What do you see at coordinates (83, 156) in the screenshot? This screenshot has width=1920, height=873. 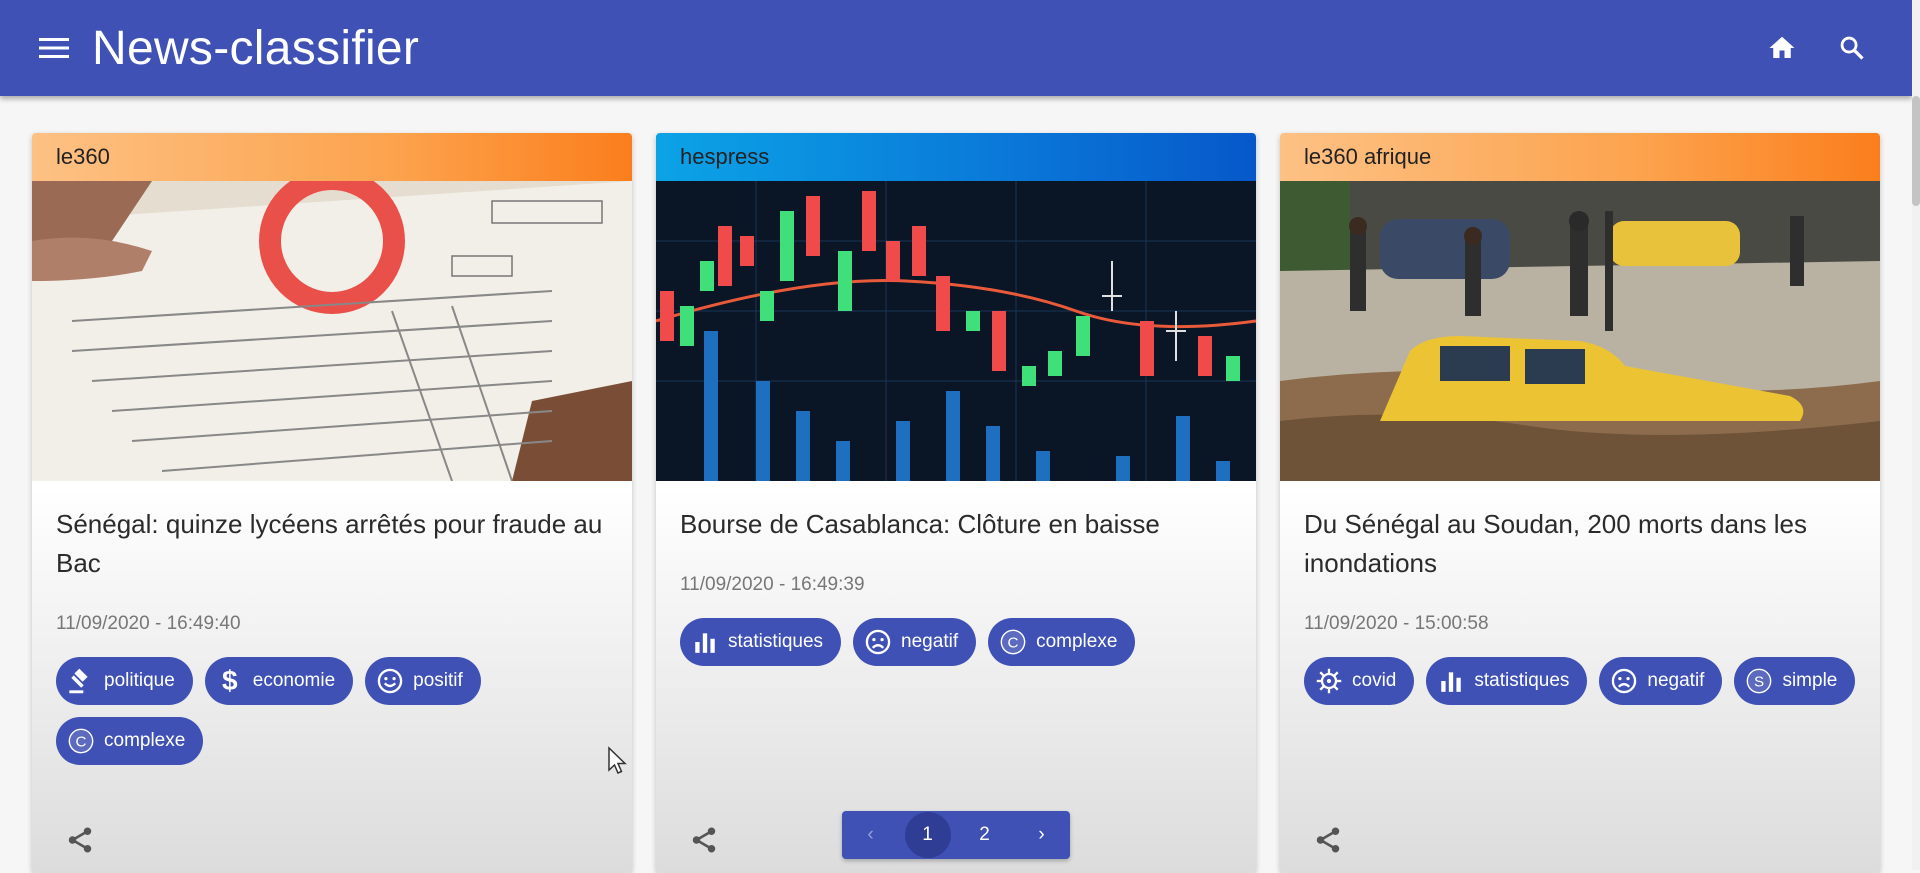 I see `card-source: le360` at bounding box center [83, 156].